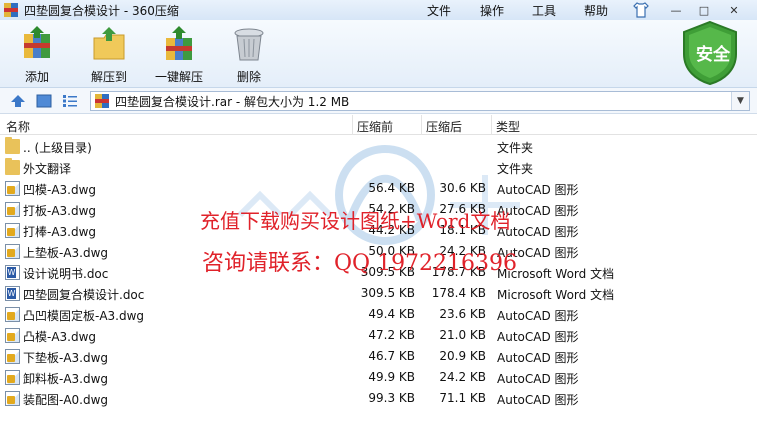 The height and width of the screenshot is (440, 757). I want to click on delete-label: 删除, so click(248, 77).